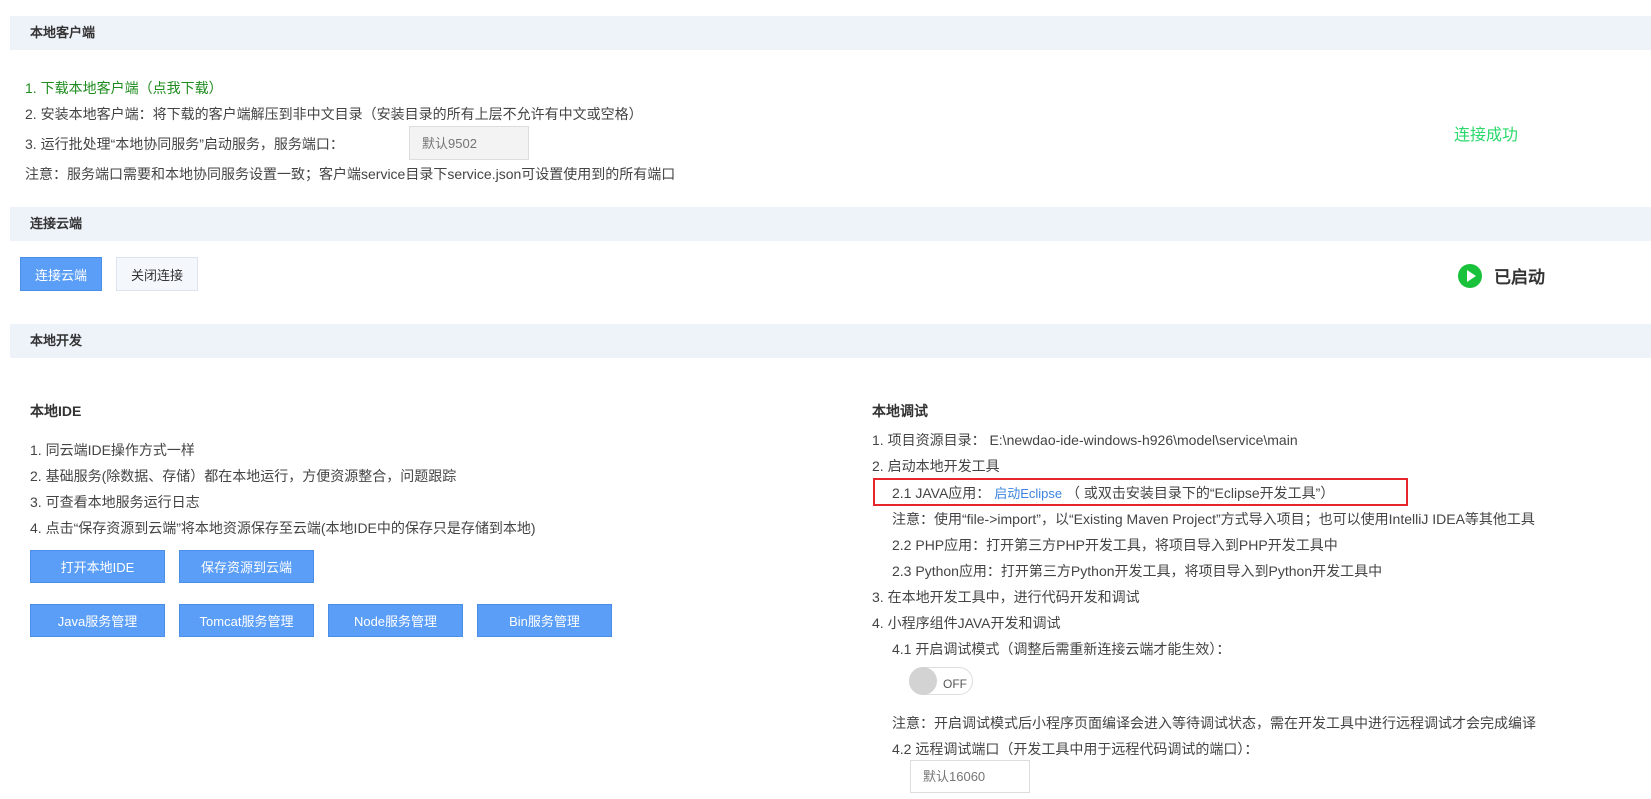 This screenshot has width=1651, height=799. What do you see at coordinates (1061, 649) in the screenshot?
I see `debug-mode-text: 4.1 开启调试模式（调整后需重新连接云端才能生效）：` at bounding box center [1061, 649].